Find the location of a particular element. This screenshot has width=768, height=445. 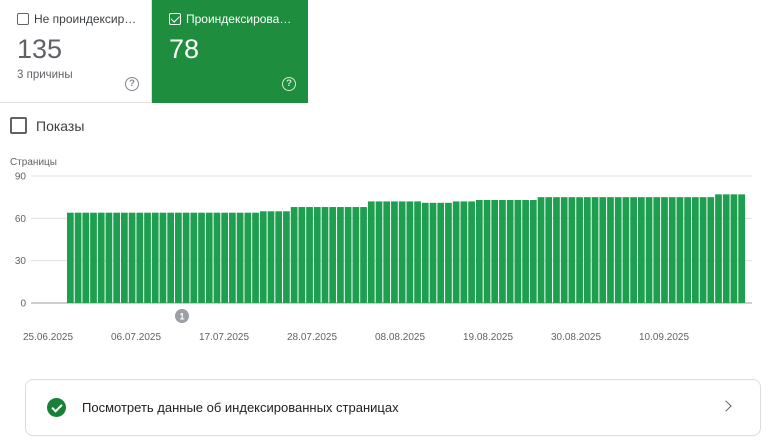

impressions-label: Показы is located at coordinates (60, 125).